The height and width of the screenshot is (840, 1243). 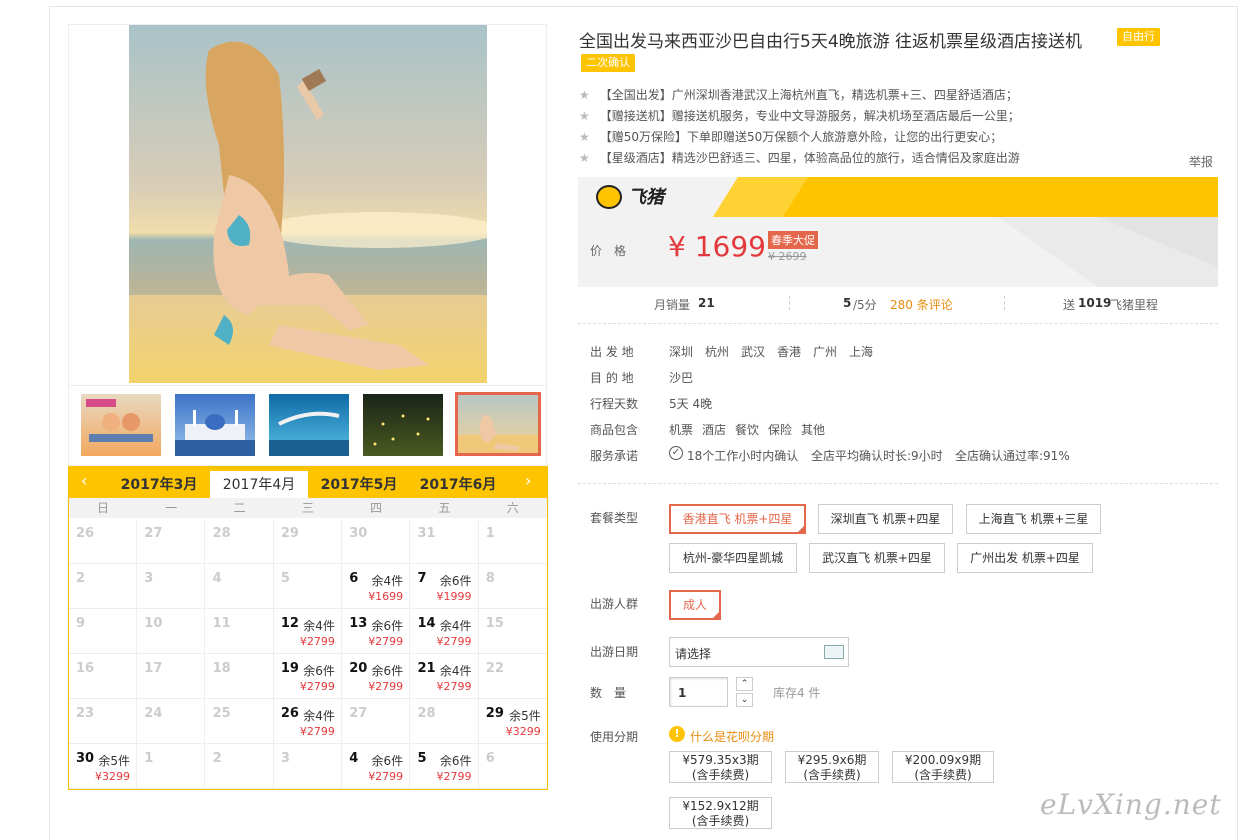 What do you see at coordinates (289, 623) in the screenshot?
I see `day-number: 12` at bounding box center [289, 623].